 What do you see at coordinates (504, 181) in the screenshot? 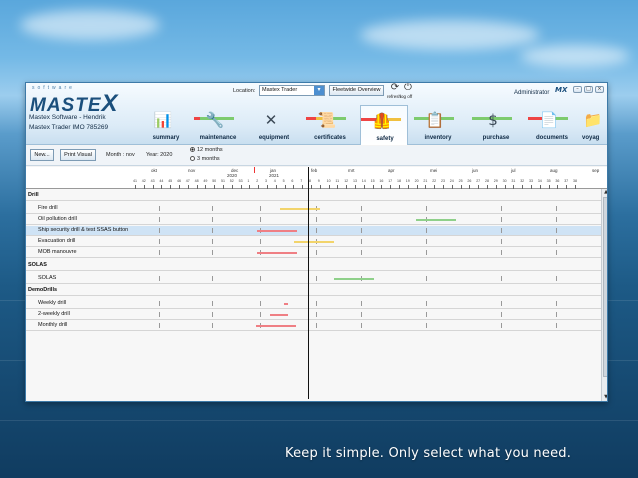
I see `week-number: 30` at bounding box center [504, 181].